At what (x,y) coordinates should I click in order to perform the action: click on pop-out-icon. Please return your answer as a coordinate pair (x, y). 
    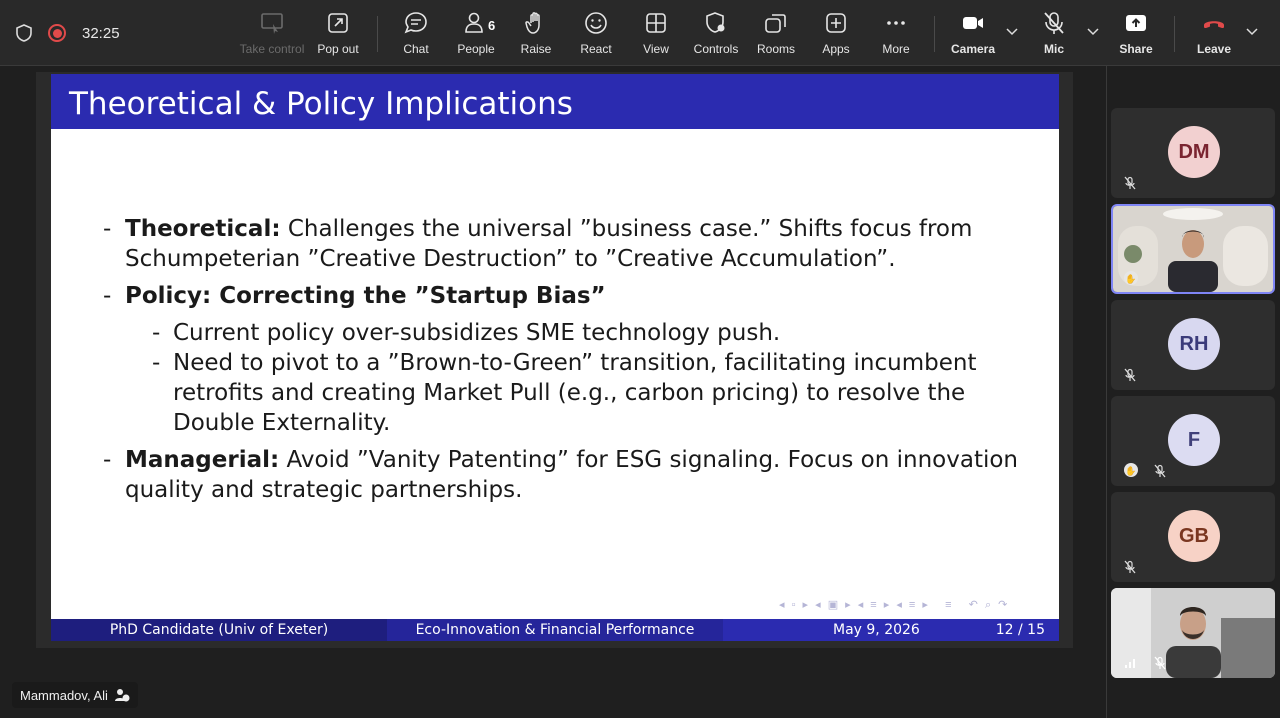
    Looking at the image, I should click on (338, 23).